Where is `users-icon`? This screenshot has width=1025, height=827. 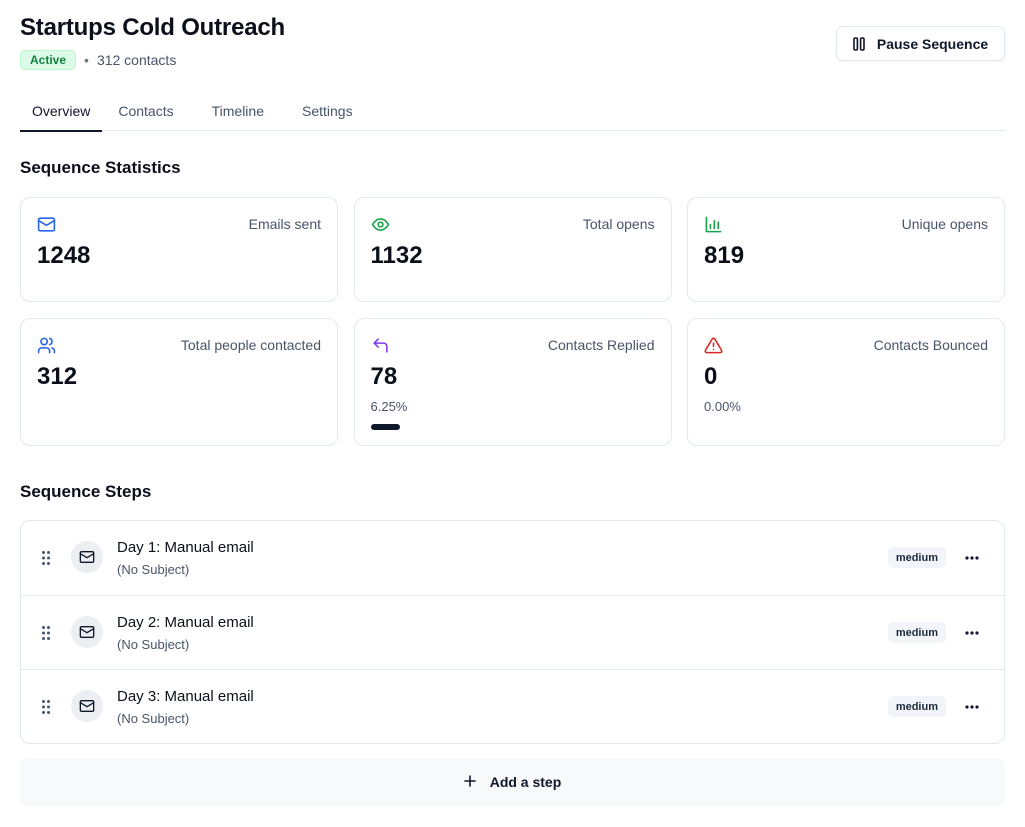 users-icon is located at coordinates (46, 345).